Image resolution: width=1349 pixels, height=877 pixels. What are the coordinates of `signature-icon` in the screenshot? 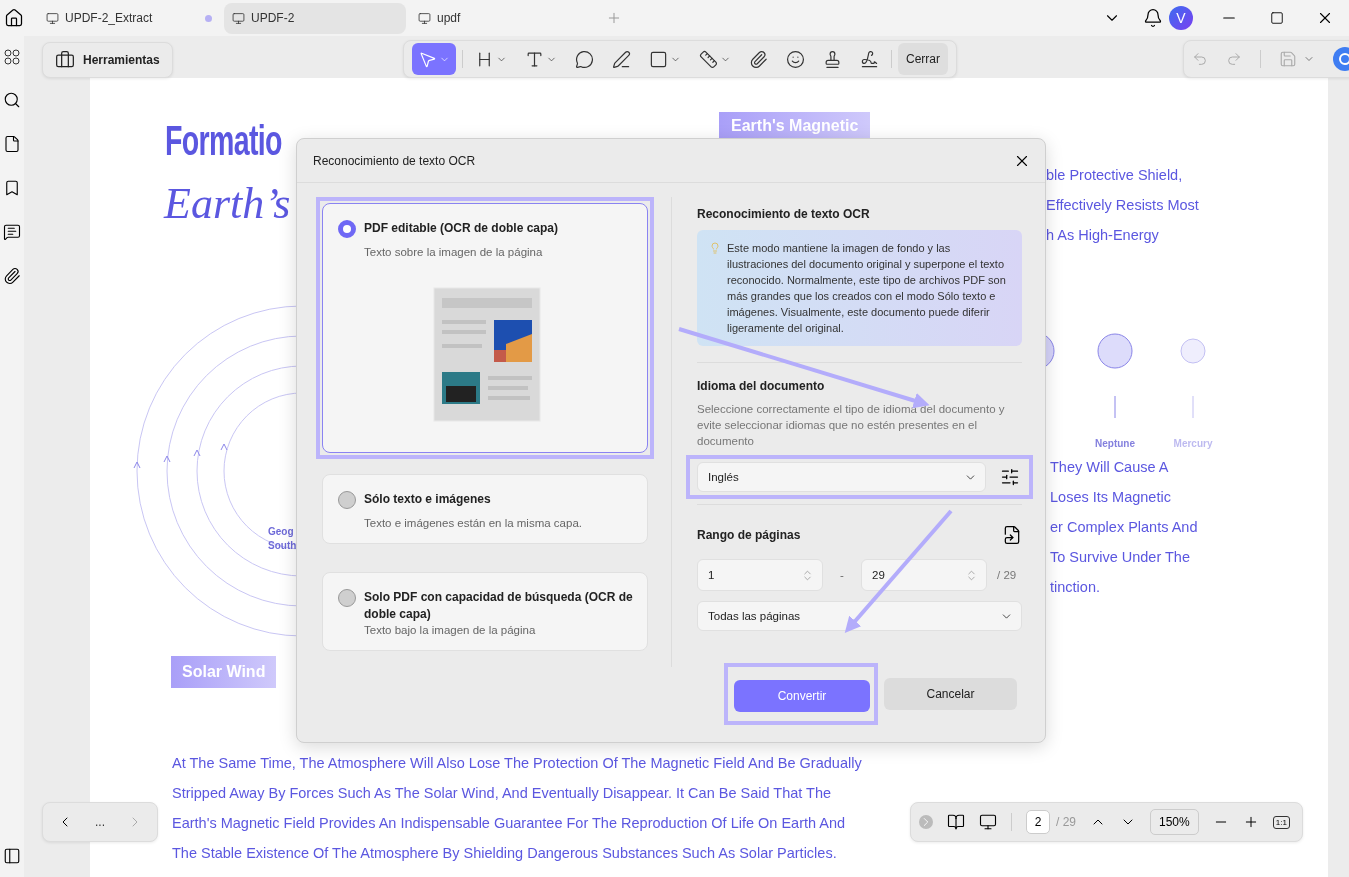 It's located at (869, 59).